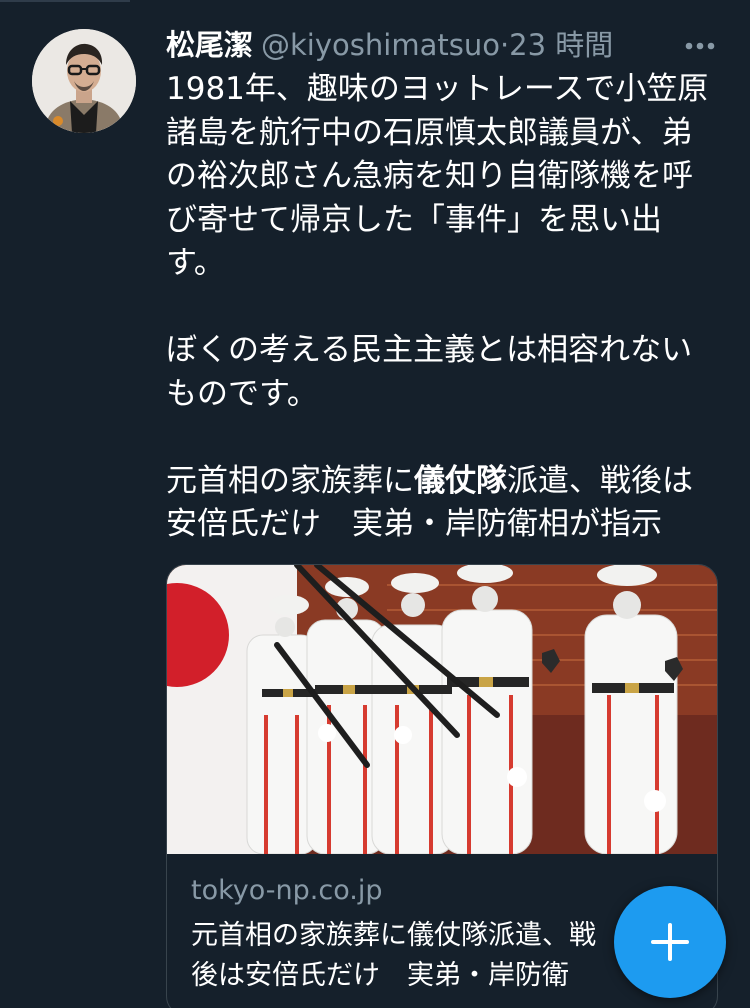  I want to click on avatar-portrait-image, so click(84, 81).